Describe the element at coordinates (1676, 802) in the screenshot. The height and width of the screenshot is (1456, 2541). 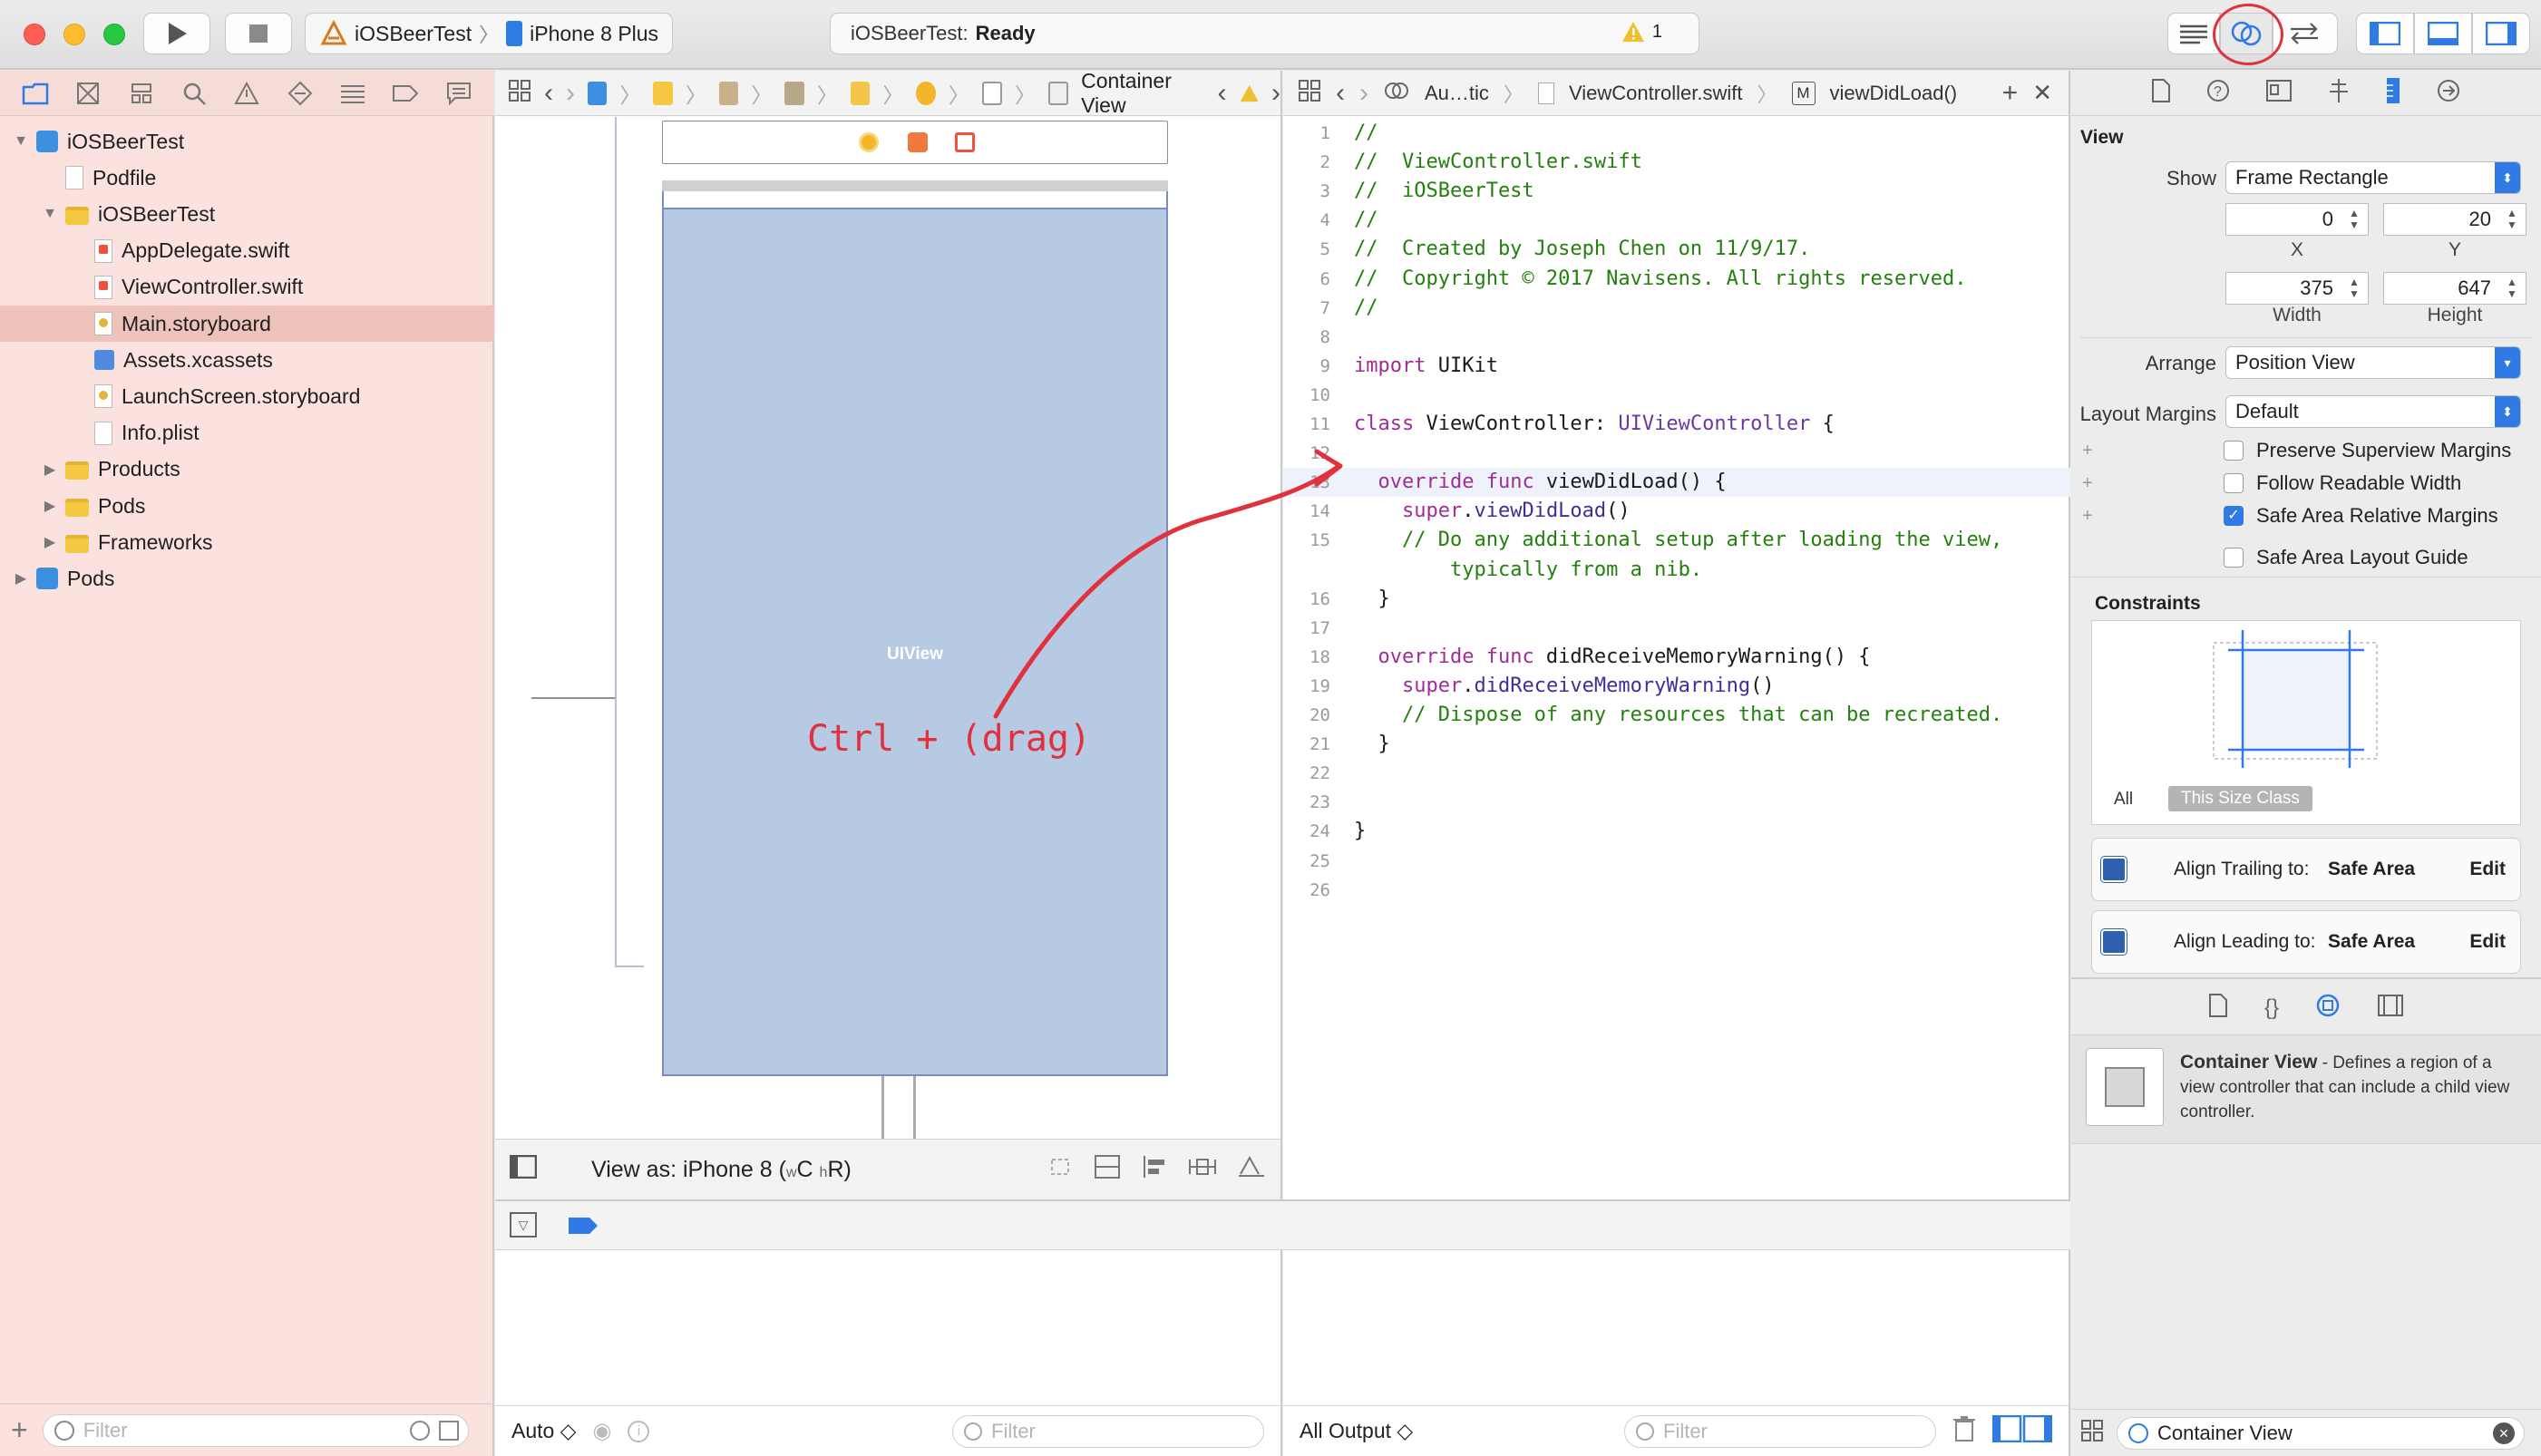
I see `code-line: 23` at that location.